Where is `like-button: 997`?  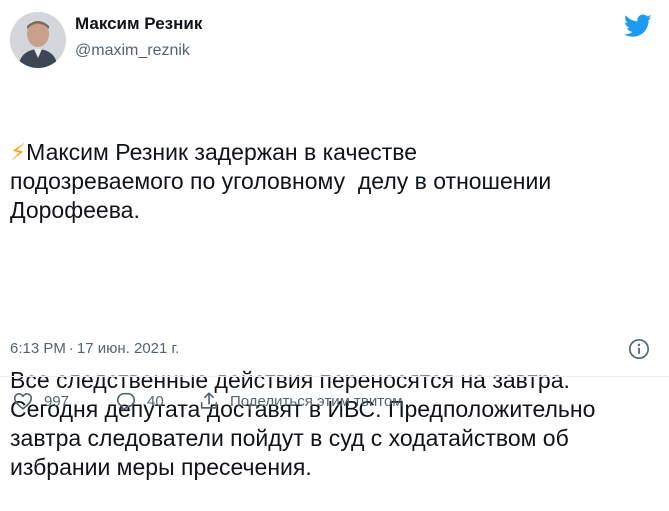 like-button: 997 is located at coordinates (40, 401).